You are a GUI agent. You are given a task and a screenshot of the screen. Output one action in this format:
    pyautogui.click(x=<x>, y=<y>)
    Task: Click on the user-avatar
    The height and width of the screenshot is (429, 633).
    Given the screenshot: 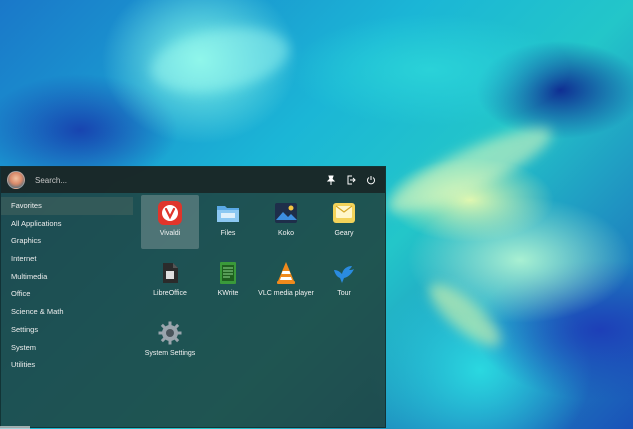 What is the action you would take?
    pyautogui.click(x=16, y=180)
    